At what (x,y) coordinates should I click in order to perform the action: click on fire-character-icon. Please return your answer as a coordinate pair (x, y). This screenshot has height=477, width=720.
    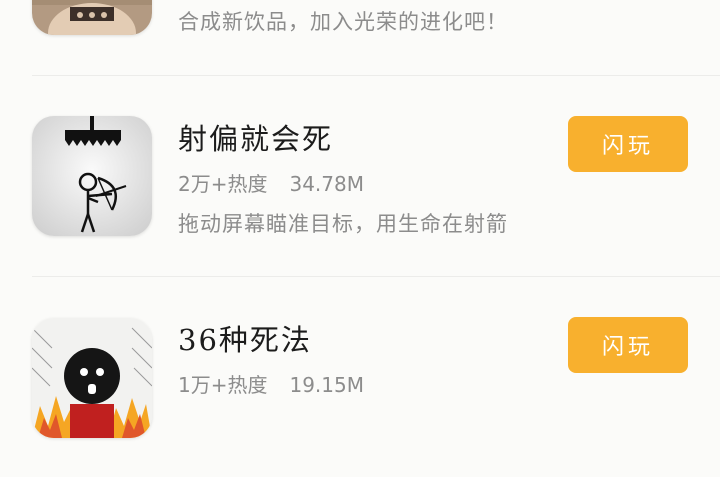
    Looking at the image, I should click on (92, 378).